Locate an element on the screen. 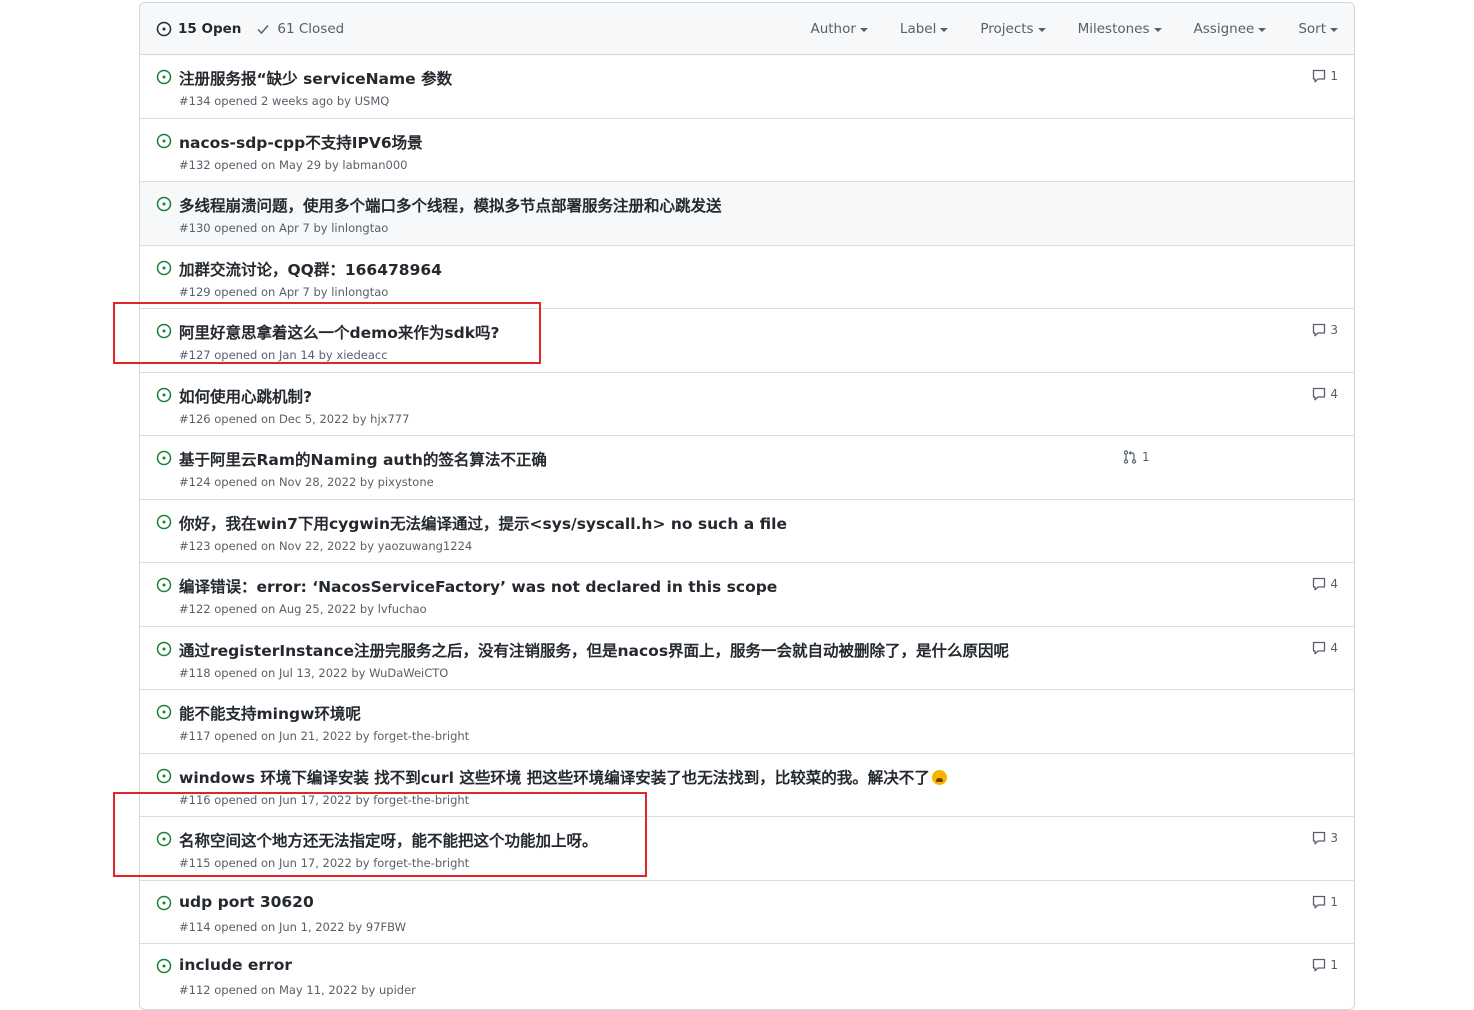 The height and width of the screenshot is (1010, 1474). milestones-filter-label: Milestones is located at coordinates (1113, 28).